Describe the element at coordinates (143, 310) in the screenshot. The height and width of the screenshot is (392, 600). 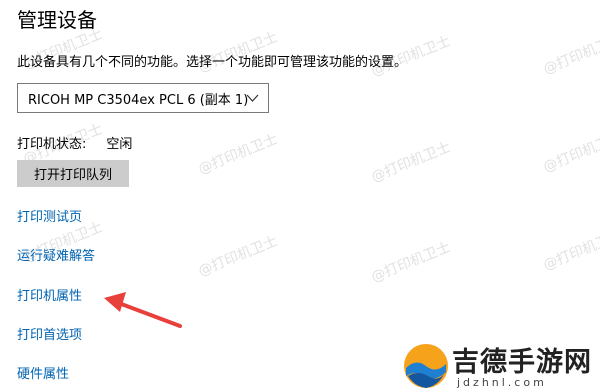
I see `red-arrow-icon` at that location.